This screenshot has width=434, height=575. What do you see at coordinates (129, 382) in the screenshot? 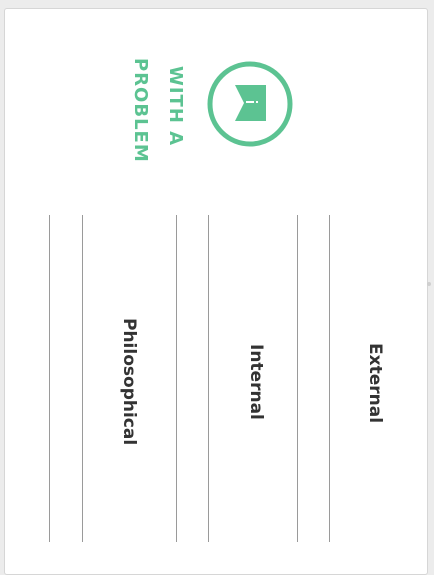
I see `column-label-philosophical: Philosophical` at bounding box center [129, 382].